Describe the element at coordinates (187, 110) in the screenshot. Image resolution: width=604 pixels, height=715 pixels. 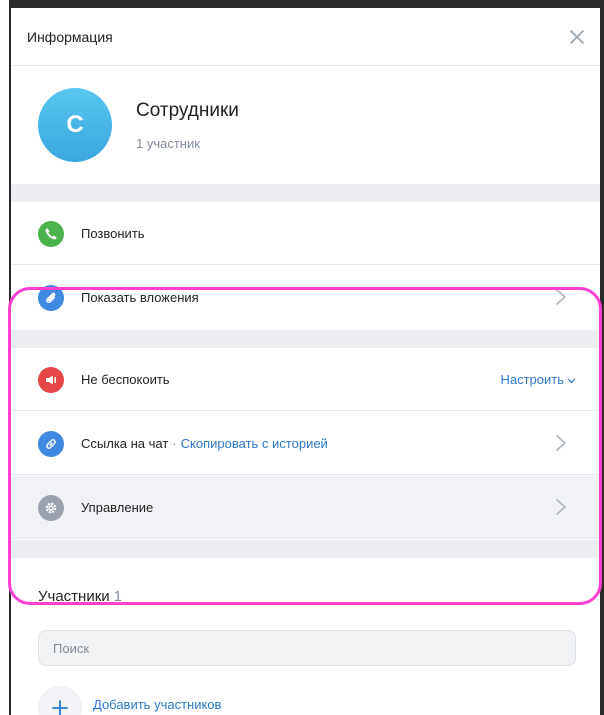
I see `chat-name: Сотрудники` at that location.